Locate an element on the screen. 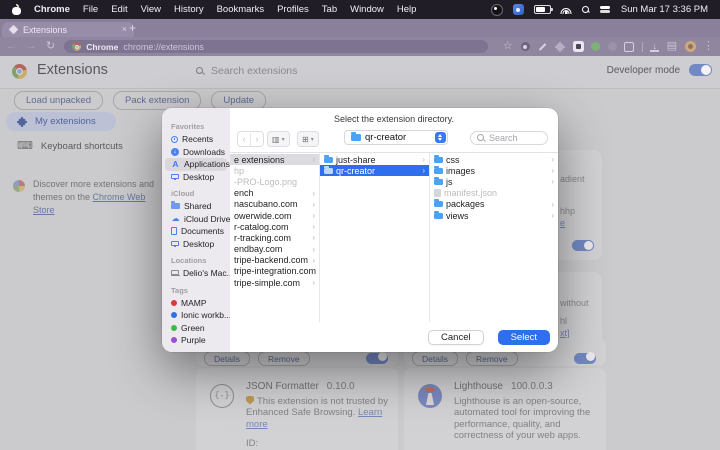  extension-icon-puzzle is located at coordinates (560, 46).